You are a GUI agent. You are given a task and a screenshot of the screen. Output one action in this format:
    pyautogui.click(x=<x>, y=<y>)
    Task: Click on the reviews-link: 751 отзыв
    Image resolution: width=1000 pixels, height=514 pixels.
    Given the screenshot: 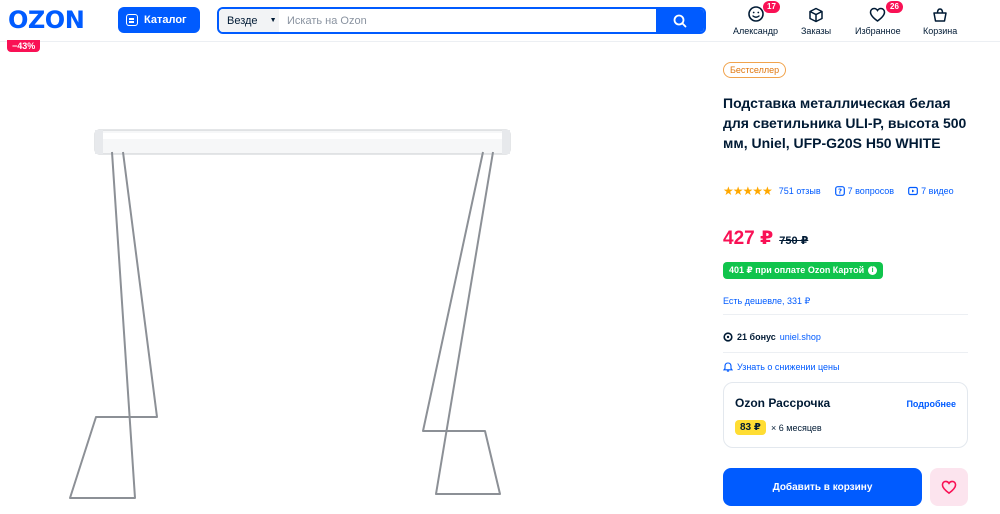 What is the action you would take?
    pyautogui.click(x=800, y=191)
    